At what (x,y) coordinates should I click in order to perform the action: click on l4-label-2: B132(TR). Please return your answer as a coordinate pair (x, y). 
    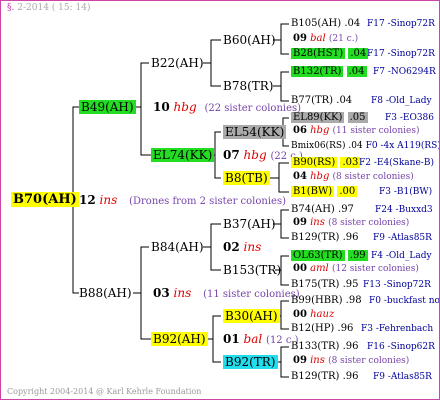
    Looking at the image, I should click on (317, 71).